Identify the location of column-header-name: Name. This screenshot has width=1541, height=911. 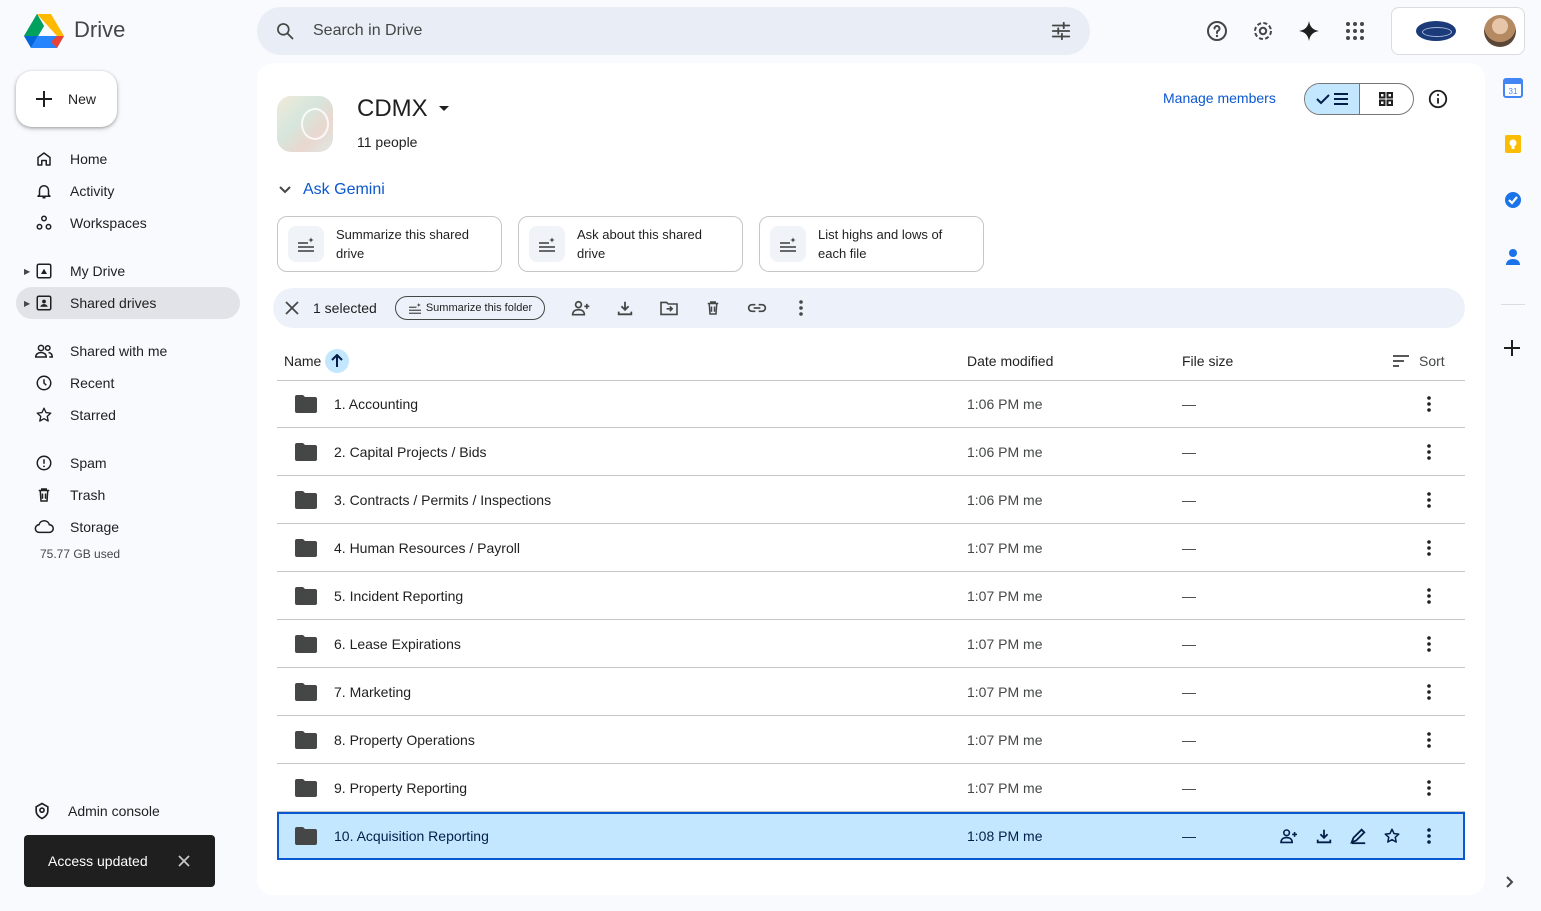
(317, 361).